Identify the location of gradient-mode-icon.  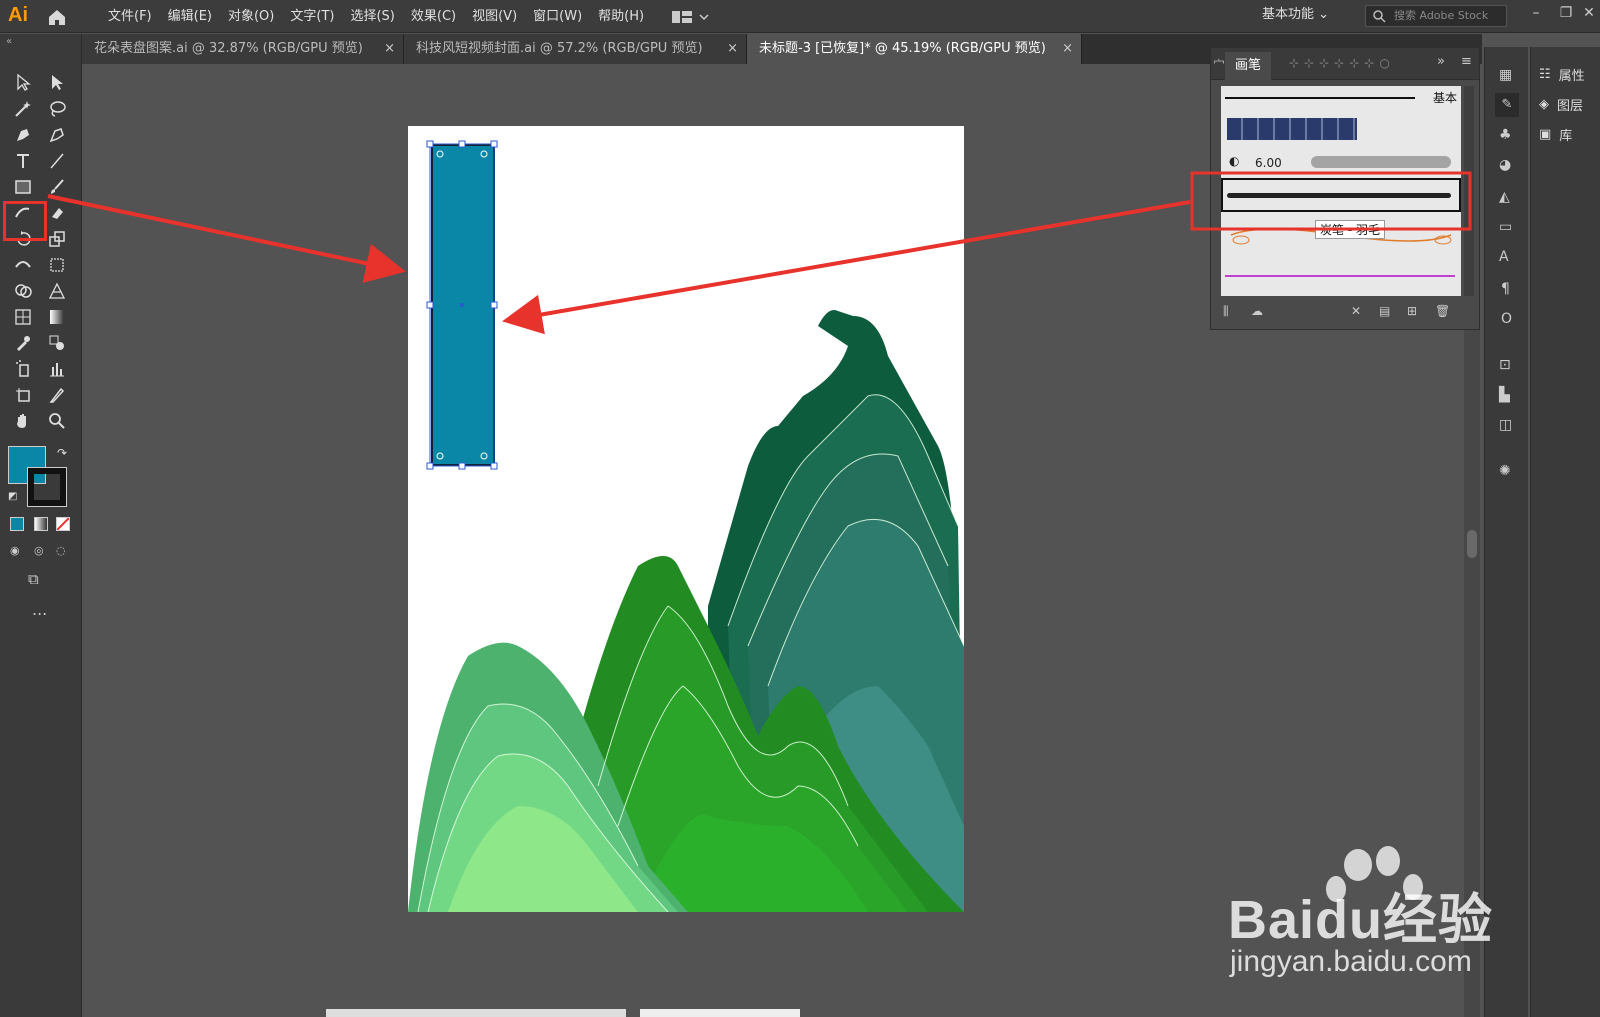
(41, 524).